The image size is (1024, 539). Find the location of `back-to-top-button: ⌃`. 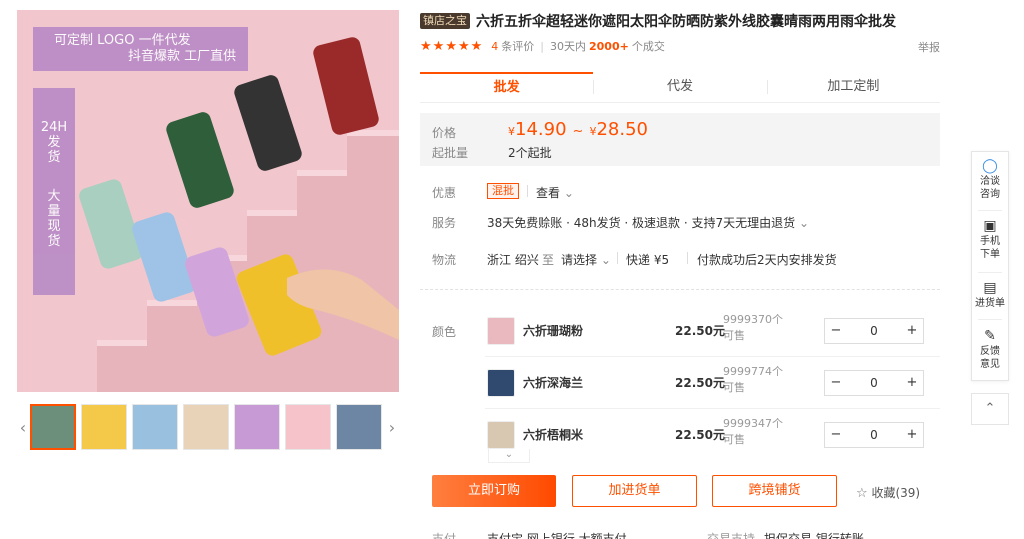

back-to-top-button: ⌃ is located at coordinates (990, 409).